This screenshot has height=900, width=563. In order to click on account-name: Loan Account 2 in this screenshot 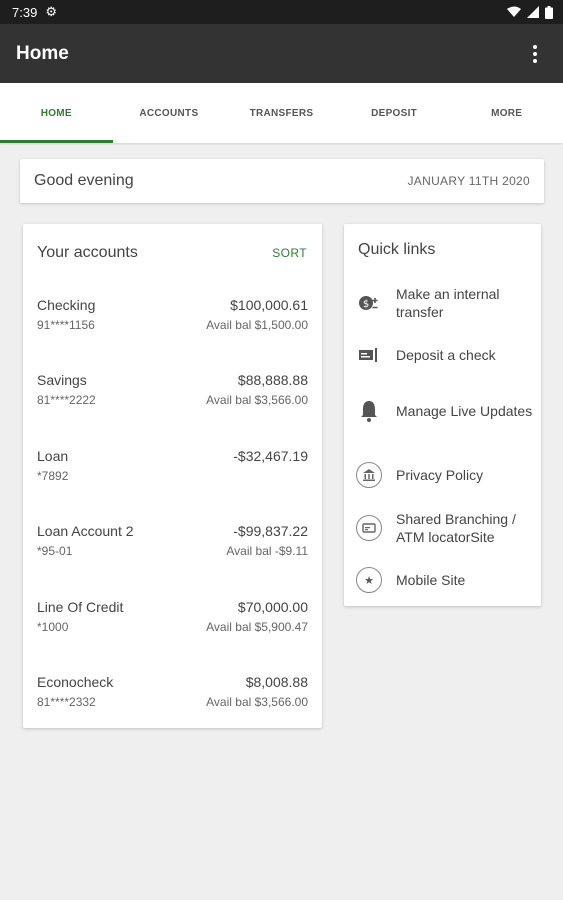, I will do `click(85, 531)`.